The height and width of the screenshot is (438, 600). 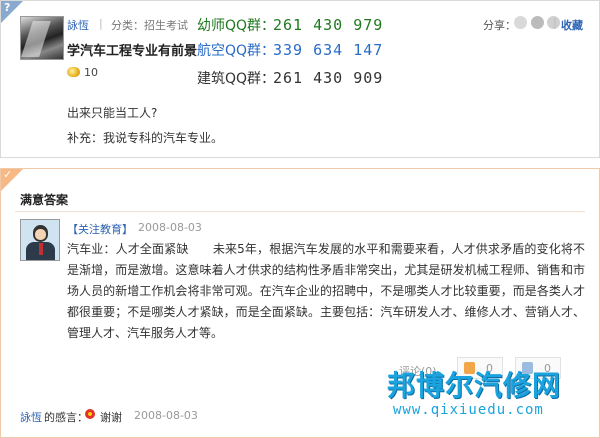 I want to click on share-weibo-icon, so click(x=520, y=22).